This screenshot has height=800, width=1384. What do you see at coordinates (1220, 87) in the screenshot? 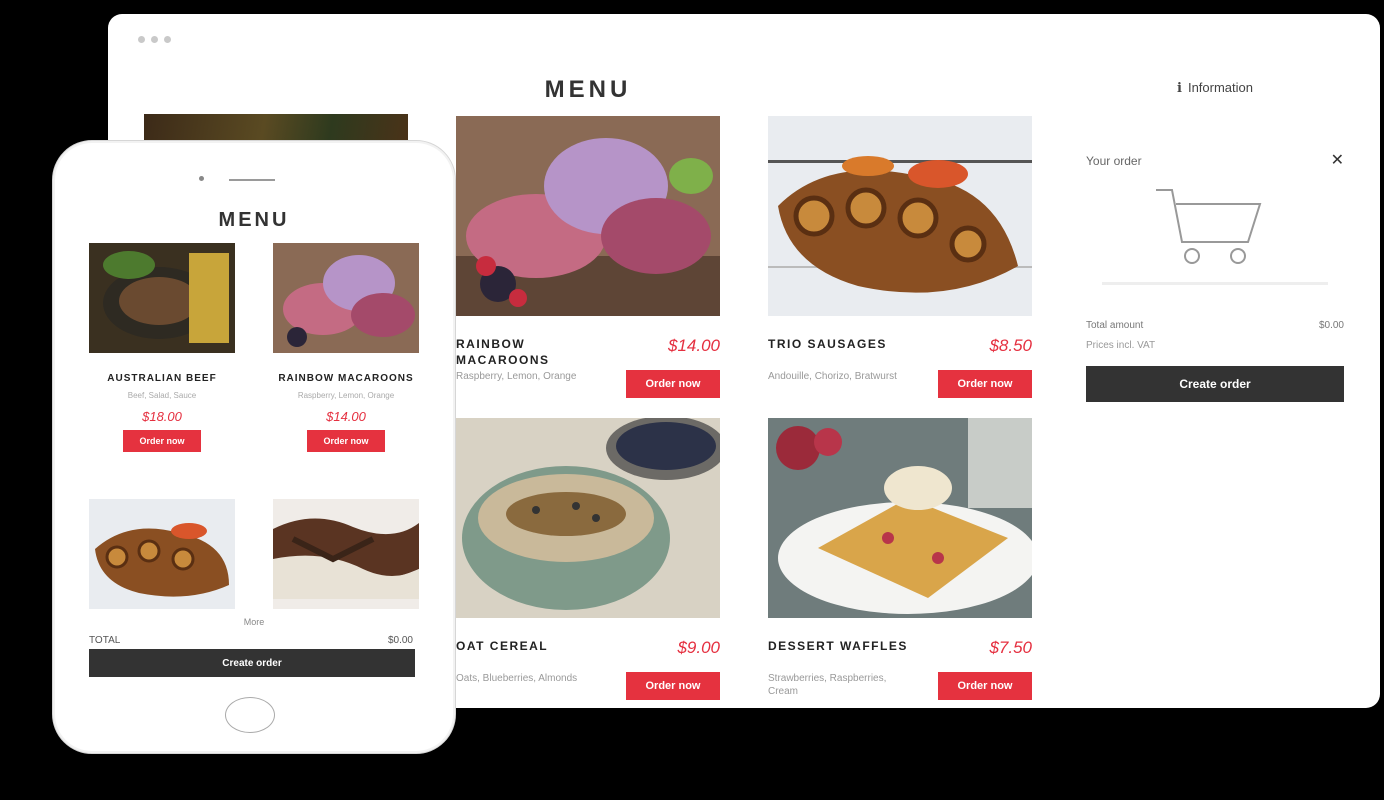
I see `information-label: Information` at bounding box center [1220, 87].